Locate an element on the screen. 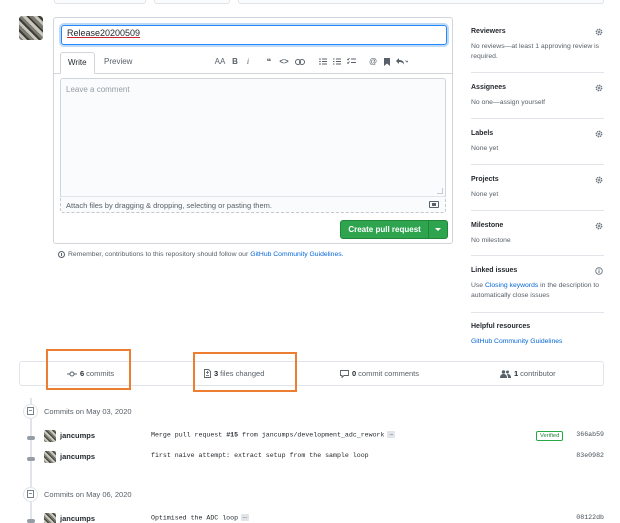 The width and height of the screenshot is (620, 523). create-pull-request-label: Create pull request is located at coordinates (384, 229).